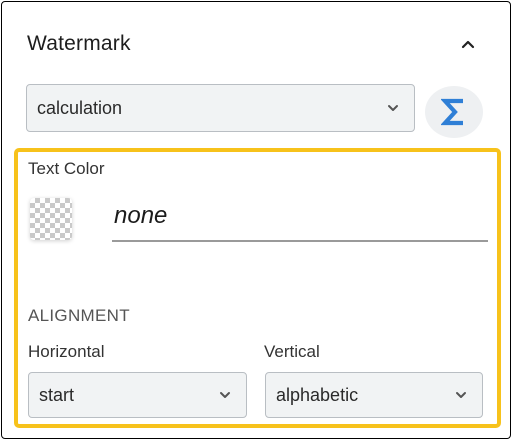 The image size is (514, 442). What do you see at coordinates (374, 395) in the screenshot?
I see `vertical-align-select: alphabetic` at bounding box center [374, 395].